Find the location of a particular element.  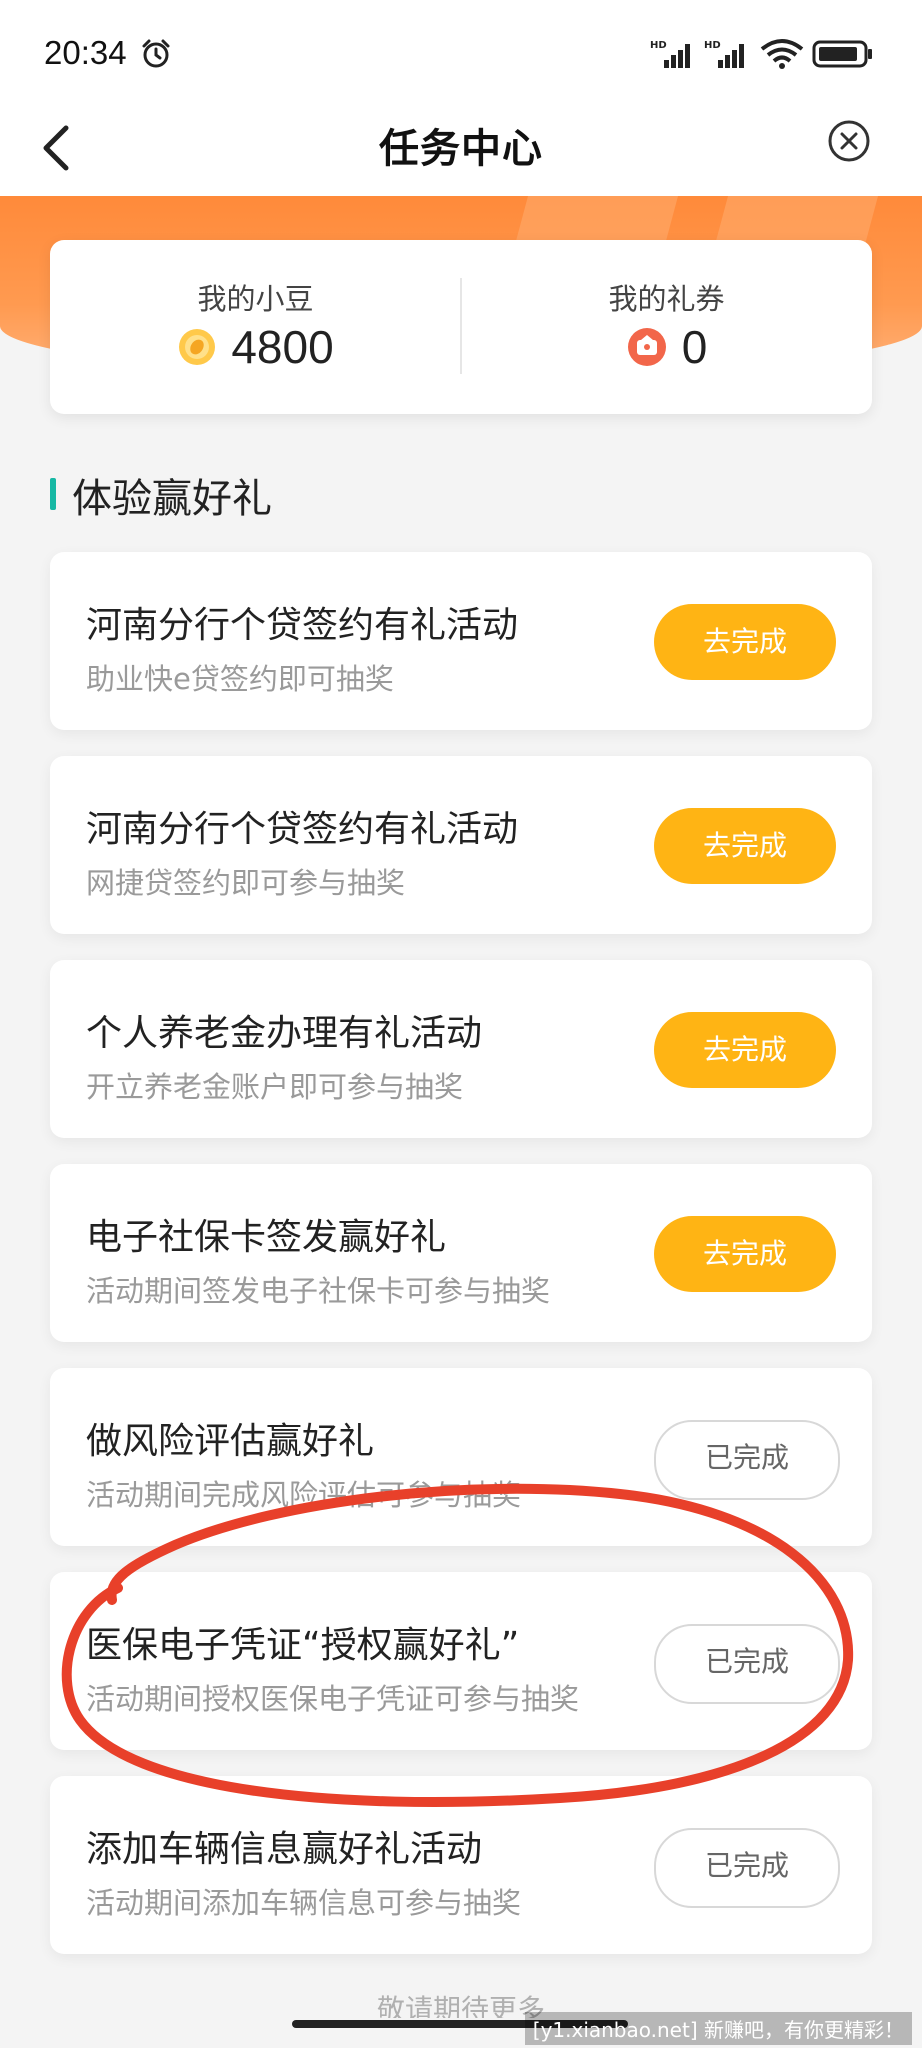

close-mini-program-icon is located at coordinates (849, 141).